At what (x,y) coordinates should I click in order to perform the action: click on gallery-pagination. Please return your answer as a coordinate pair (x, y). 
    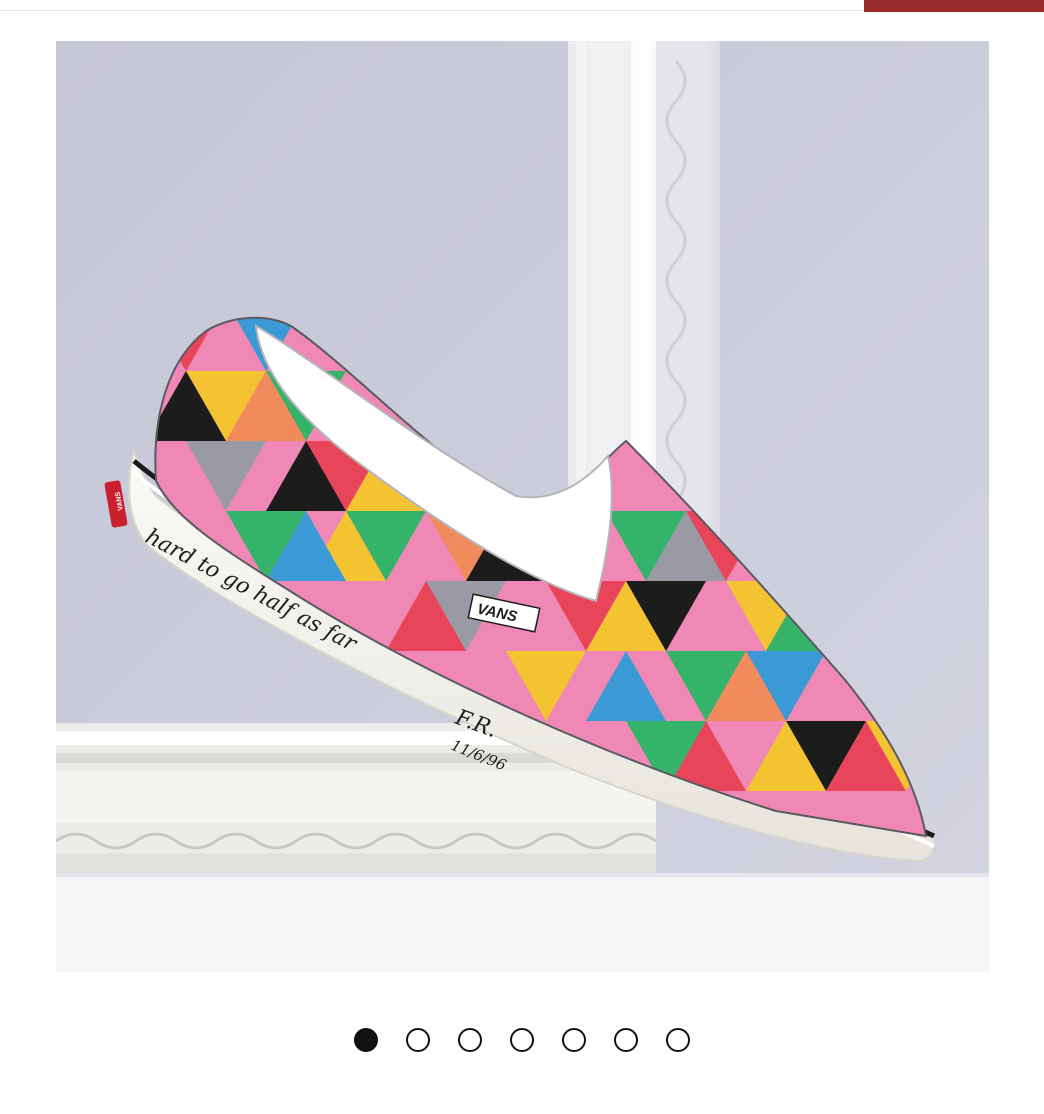
    Looking at the image, I should click on (522, 1043).